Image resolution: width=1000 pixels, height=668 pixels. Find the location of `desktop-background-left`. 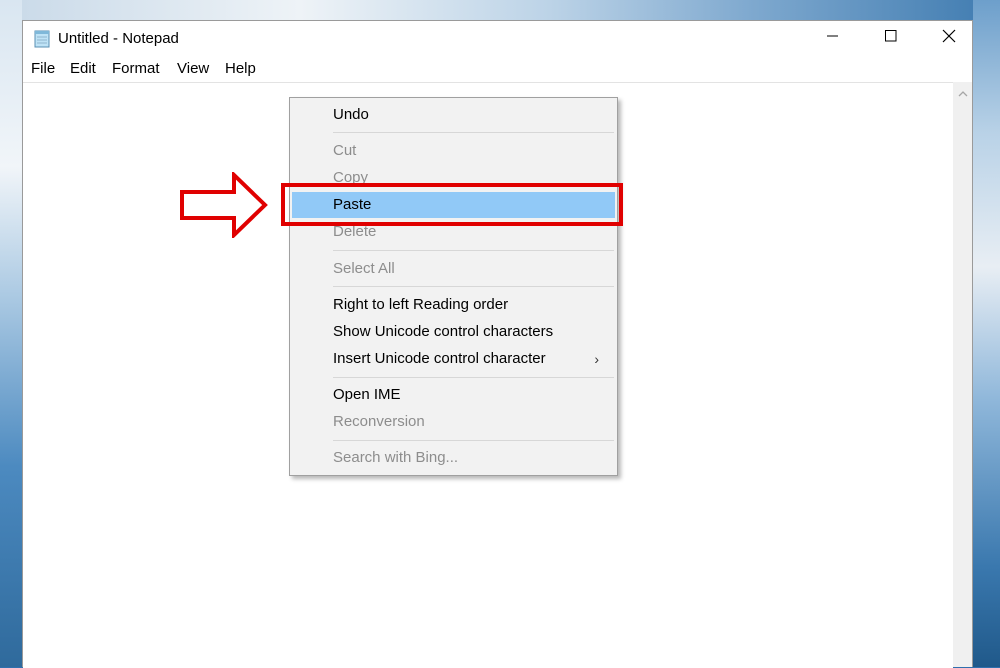

desktop-background-left is located at coordinates (11, 333).